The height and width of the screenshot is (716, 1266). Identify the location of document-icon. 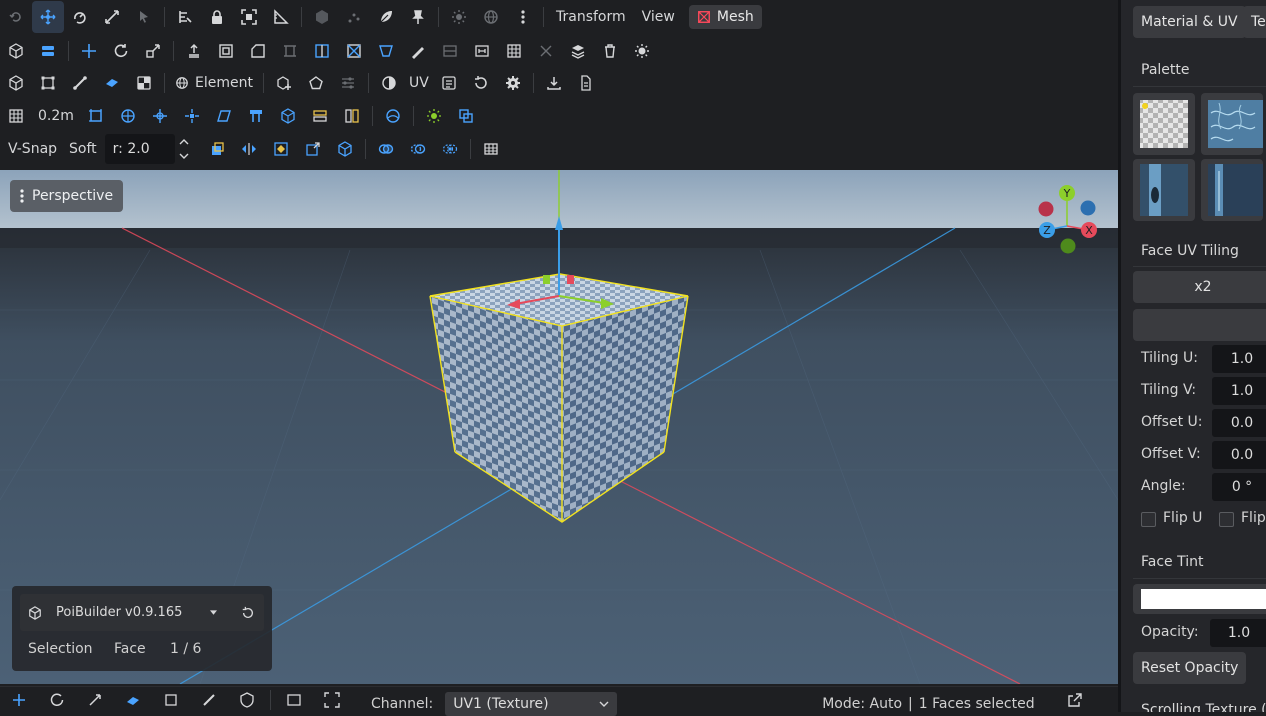
(586, 83).